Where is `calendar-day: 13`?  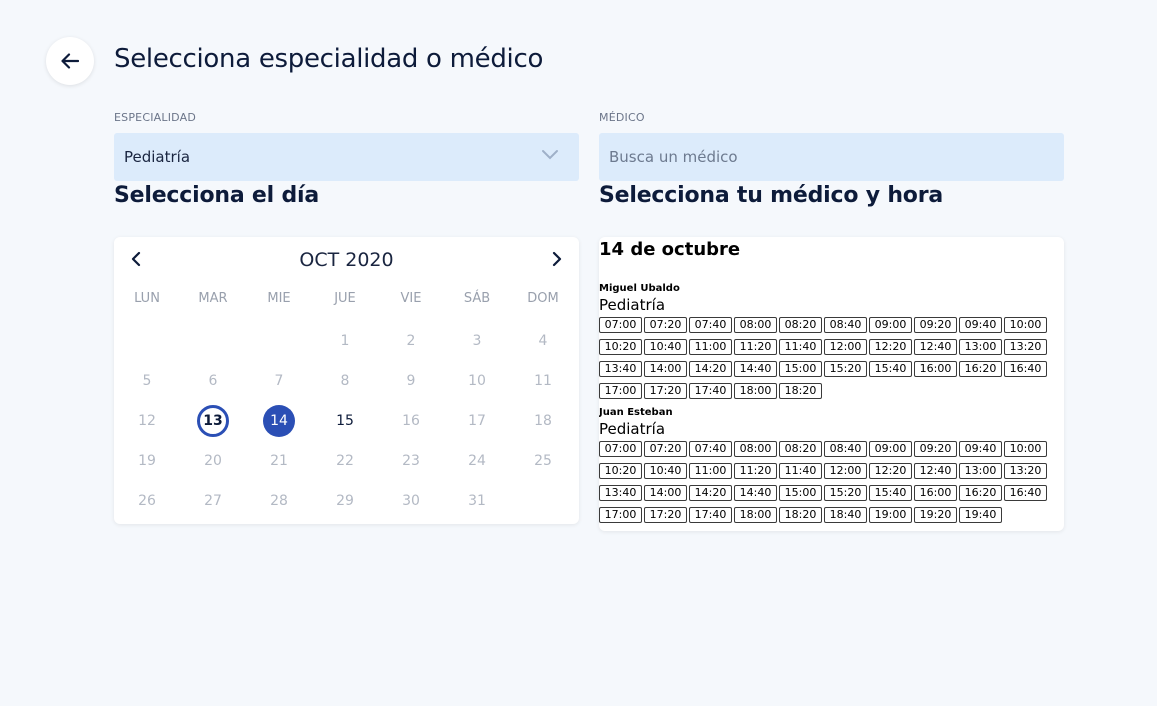
calendar-day: 13 is located at coordinates (213, 421).